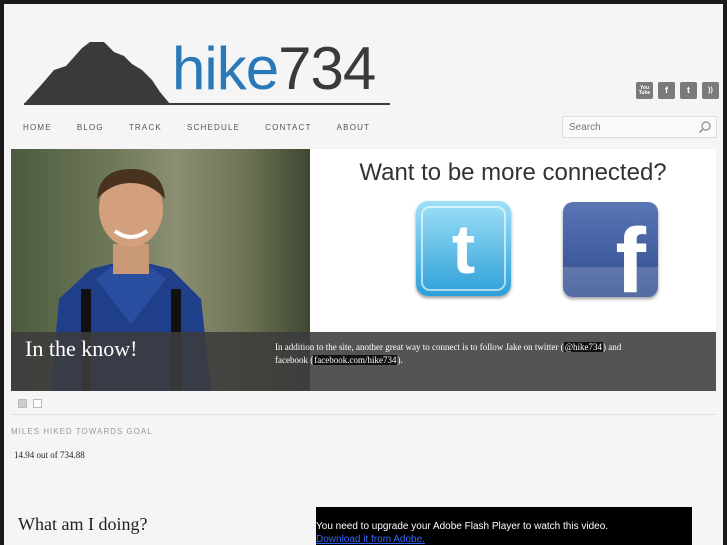  I want to click on facebook-url-link: facebook.com/hike734, so click(355, 360).